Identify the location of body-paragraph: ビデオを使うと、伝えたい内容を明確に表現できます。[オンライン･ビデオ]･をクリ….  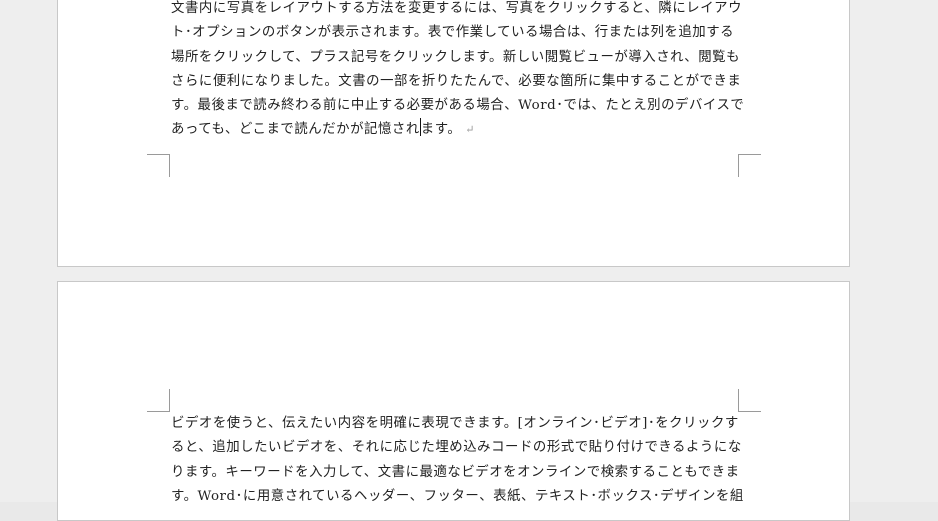
(457, 460).